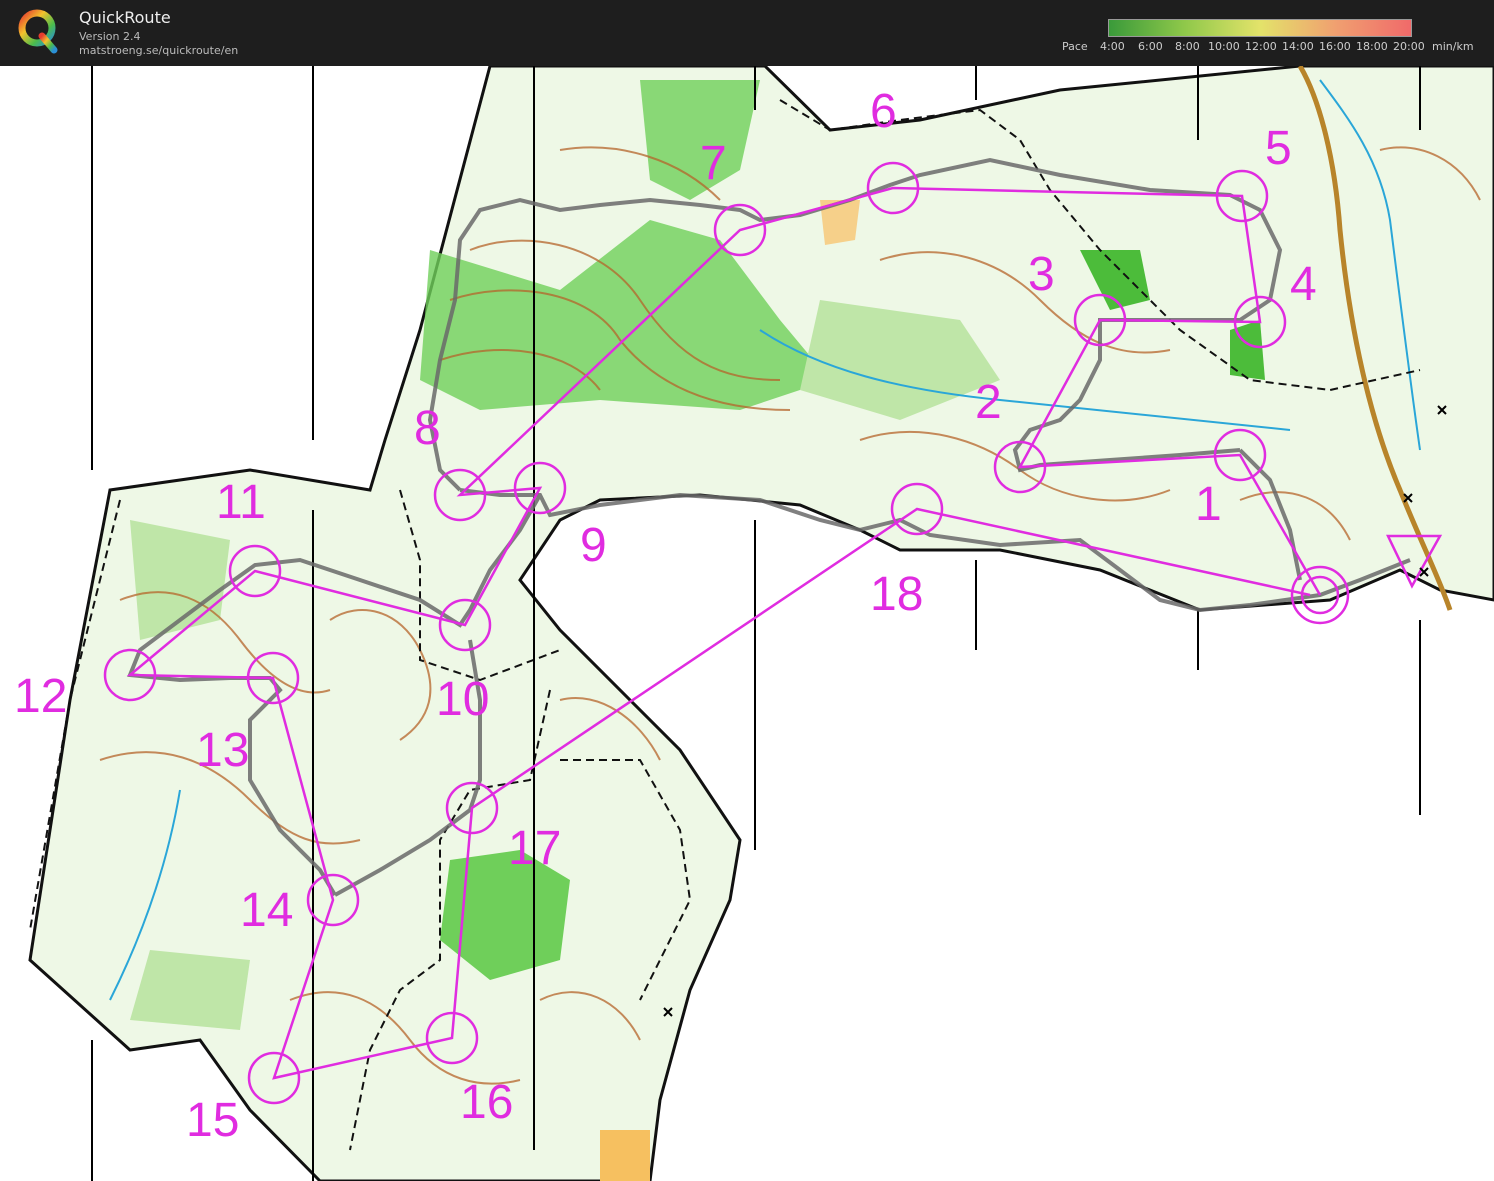 Image resolution: width=1494 pixels, height=1181 pixels. I want to click on control-number-15: 15, so click(212, 1120).